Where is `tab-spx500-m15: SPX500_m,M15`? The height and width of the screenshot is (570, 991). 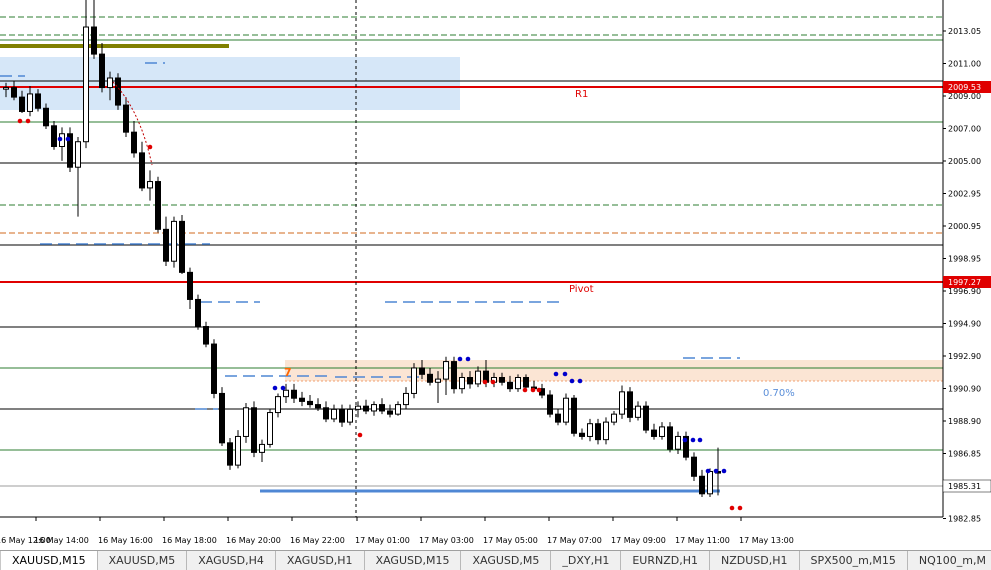 tab-spx500-m15: SPX500_m,M15 is located at coordinates (854, 560).